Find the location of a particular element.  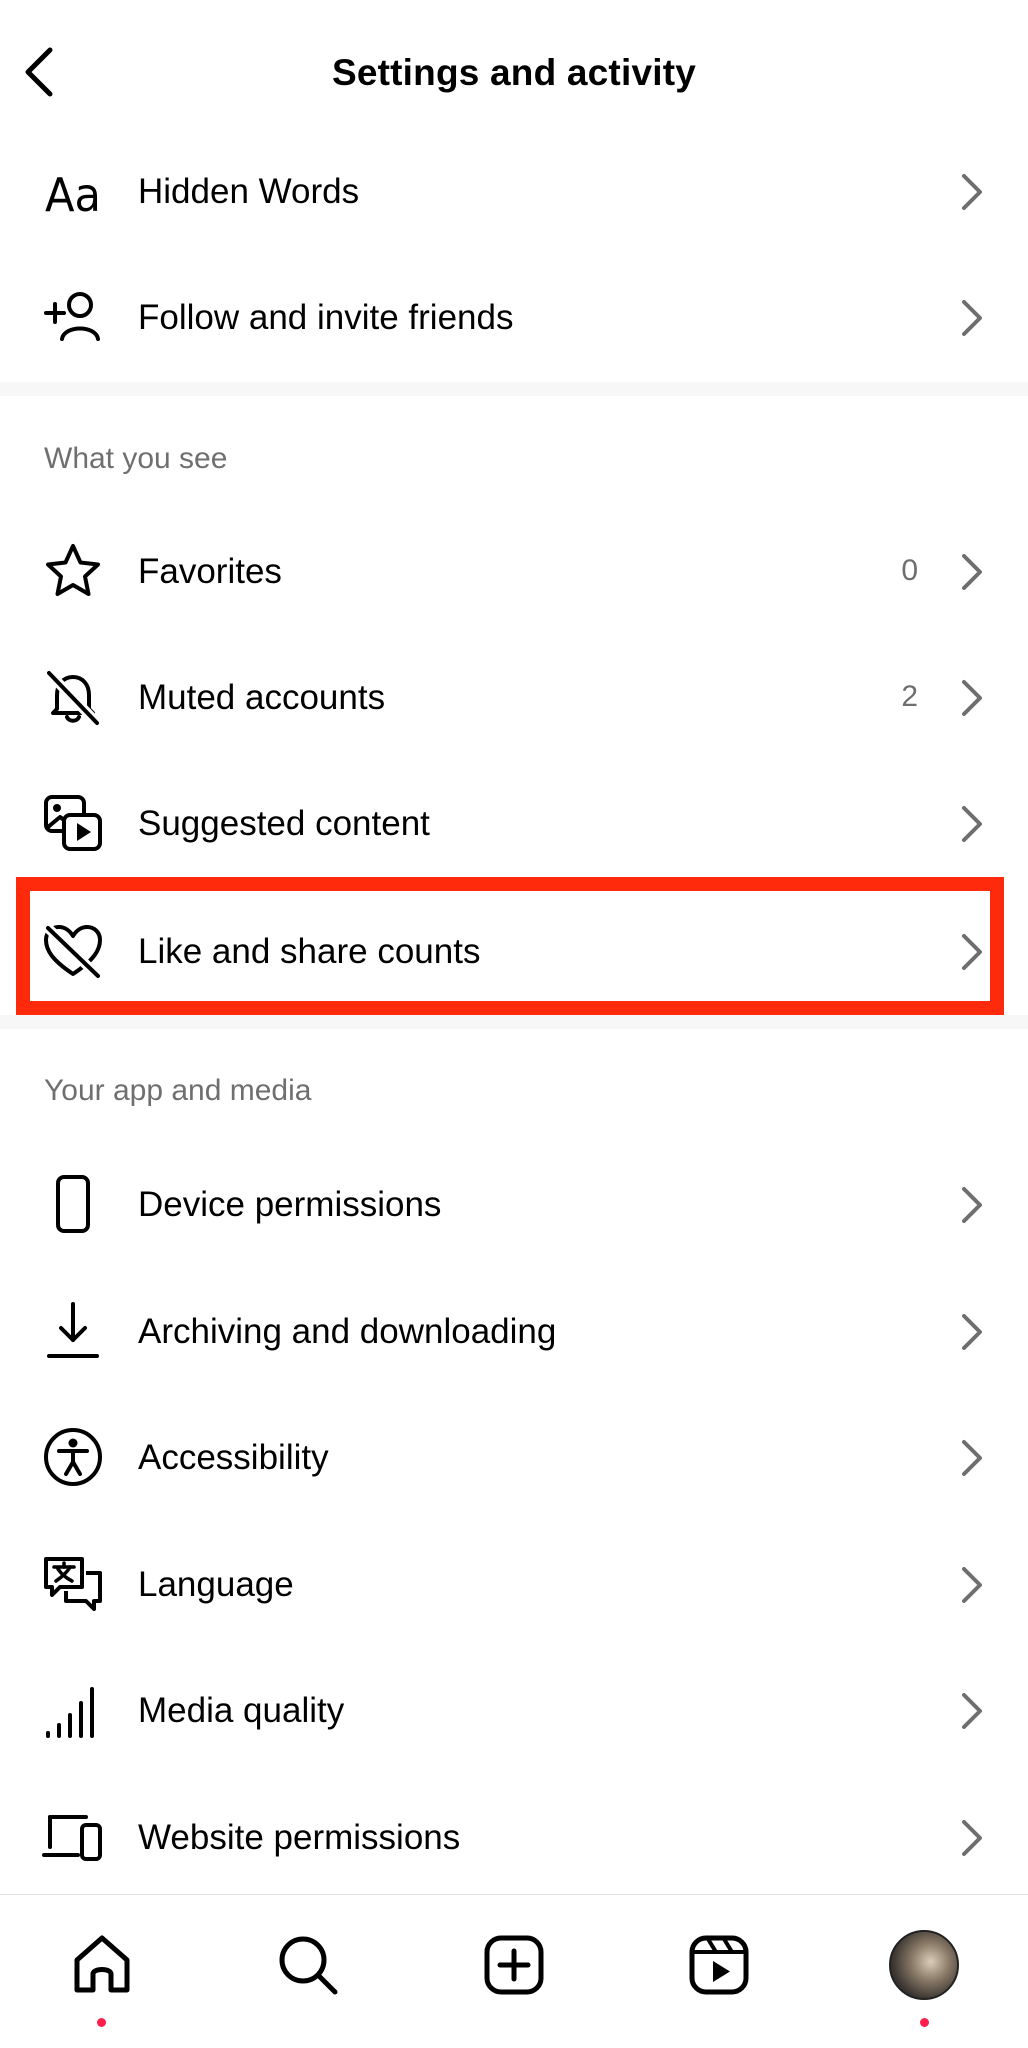

heart-slash-icon is located at coordinates (73, 951).